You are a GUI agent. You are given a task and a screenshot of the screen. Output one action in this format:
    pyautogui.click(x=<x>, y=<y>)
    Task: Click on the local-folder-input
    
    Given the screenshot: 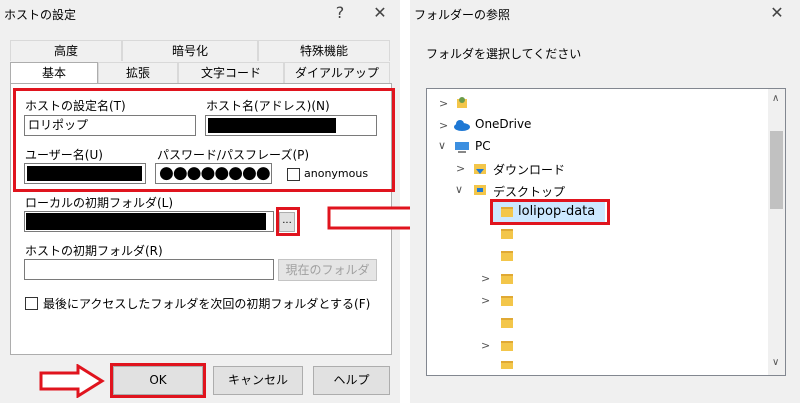 What is the action you would take?
    pyautogui.click(x=149, y=221)
    